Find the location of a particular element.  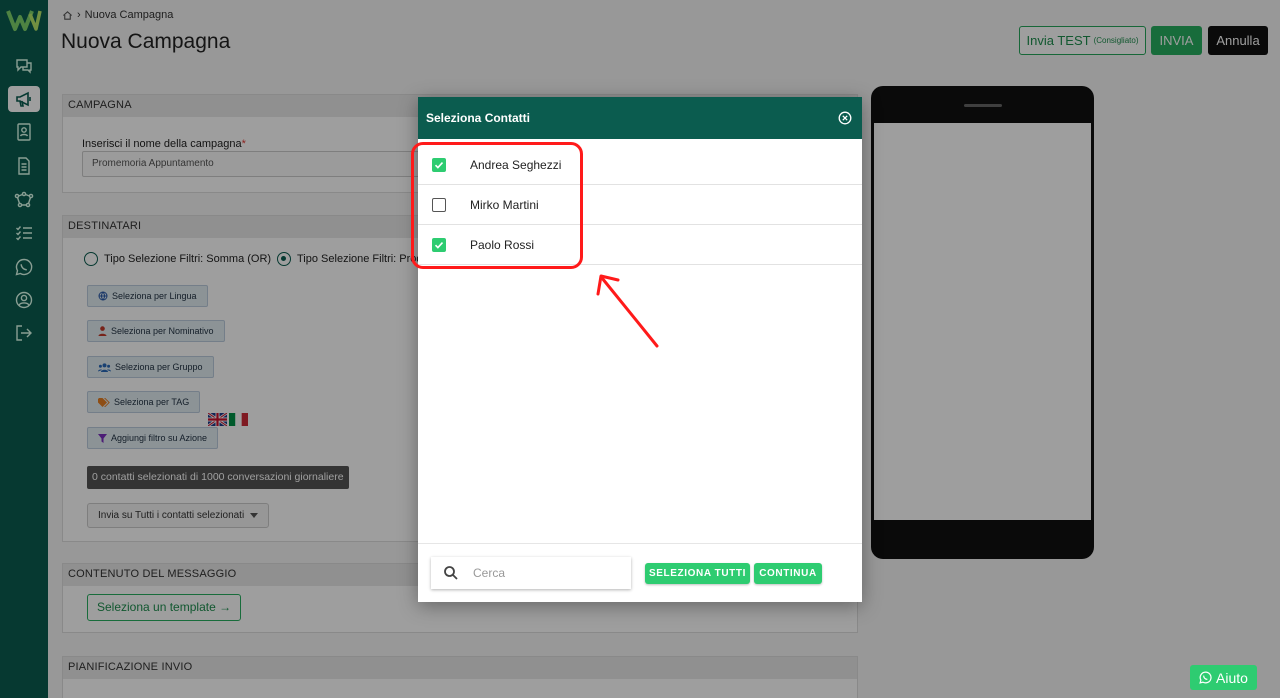

annotation-arrow-icon is located at coordinates (627, 311).